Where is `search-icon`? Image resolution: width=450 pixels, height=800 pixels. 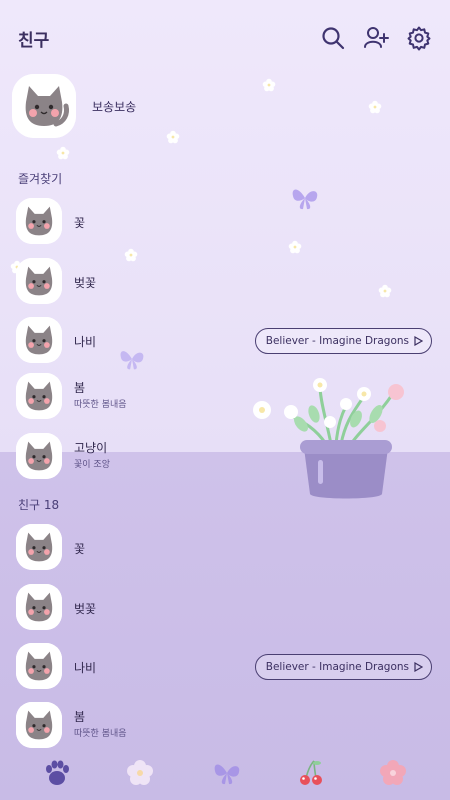
search-icon is located at coordinates (333, 38).